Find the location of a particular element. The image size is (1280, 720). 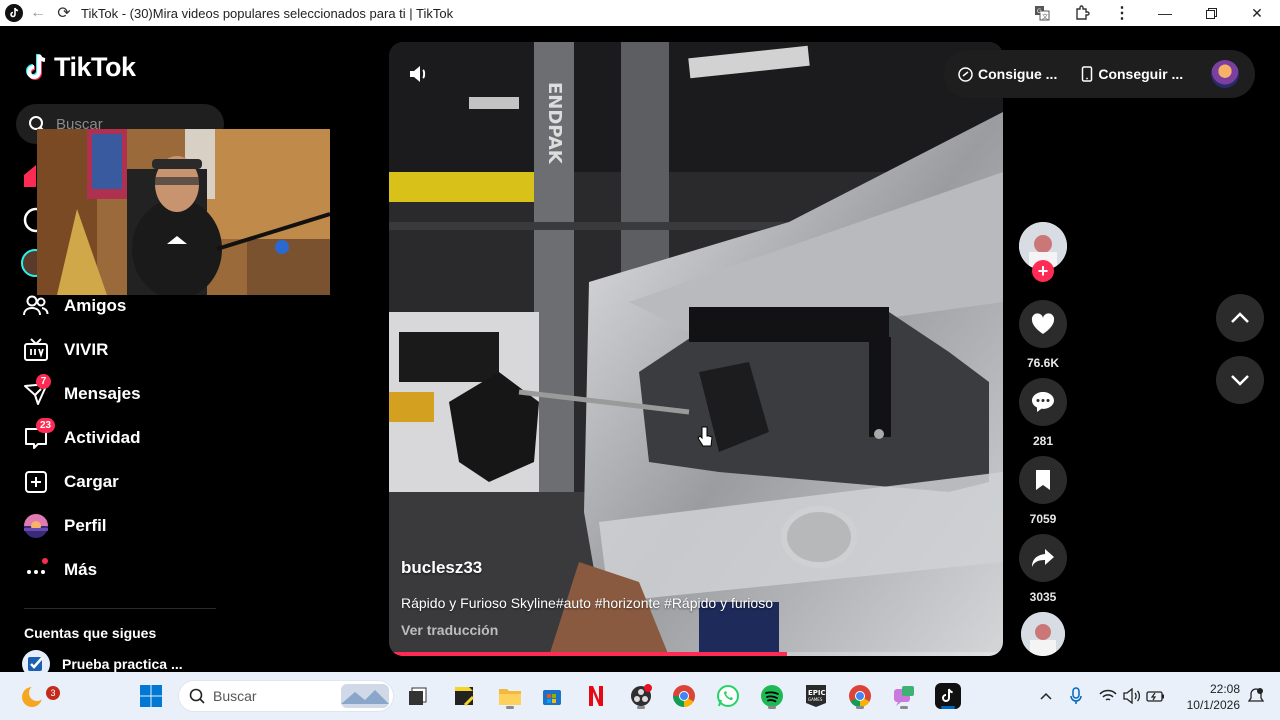

system-clock: 22:08 10/1/2026 is located at coordinates (1210, 697).